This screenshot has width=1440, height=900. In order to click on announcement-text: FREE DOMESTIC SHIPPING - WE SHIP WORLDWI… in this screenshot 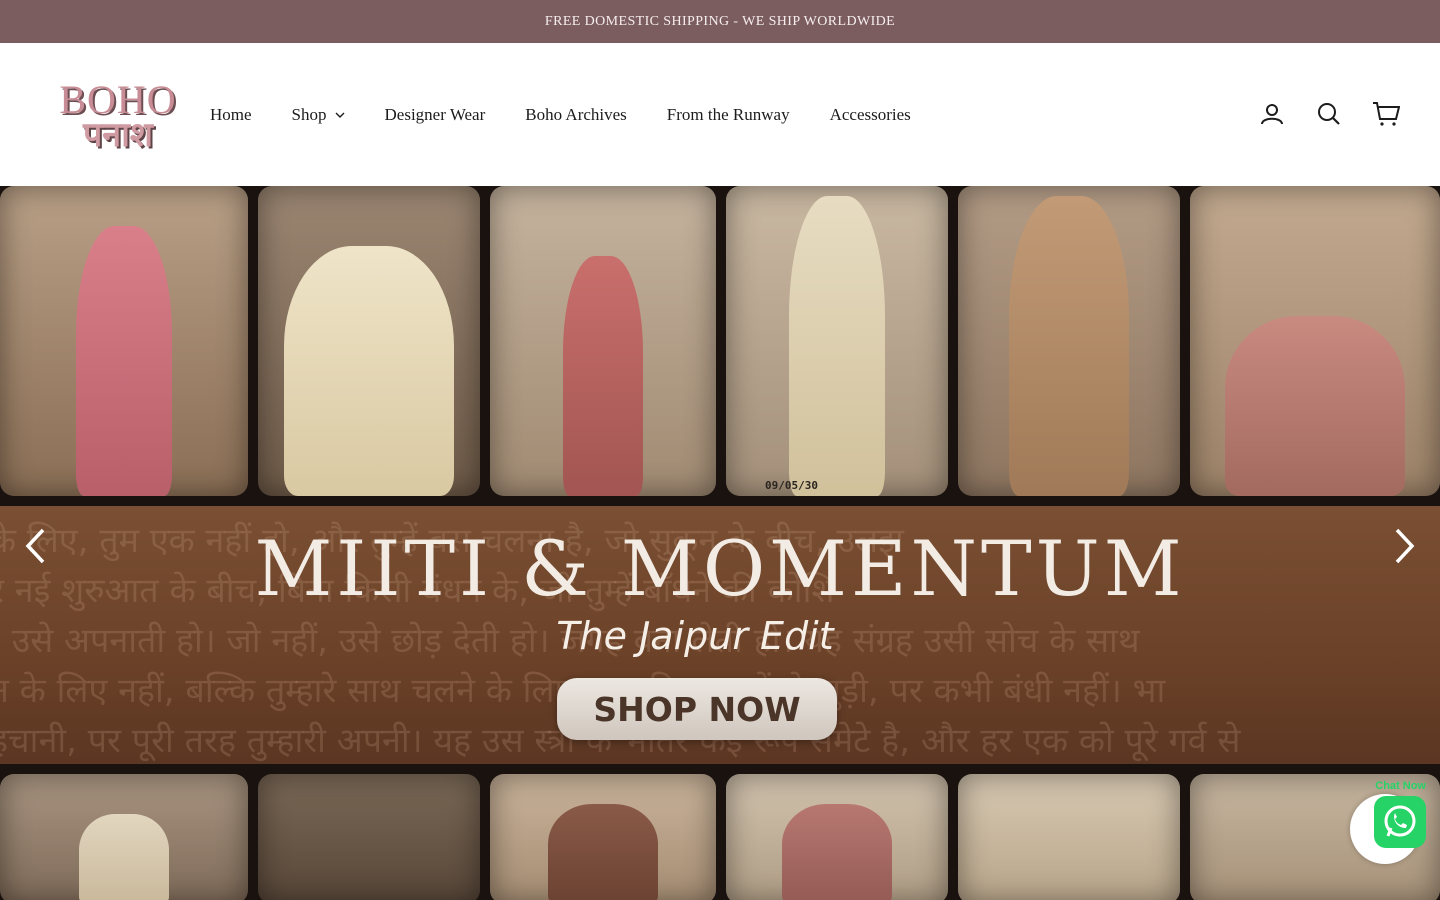, I will do `click(720, 21)`.